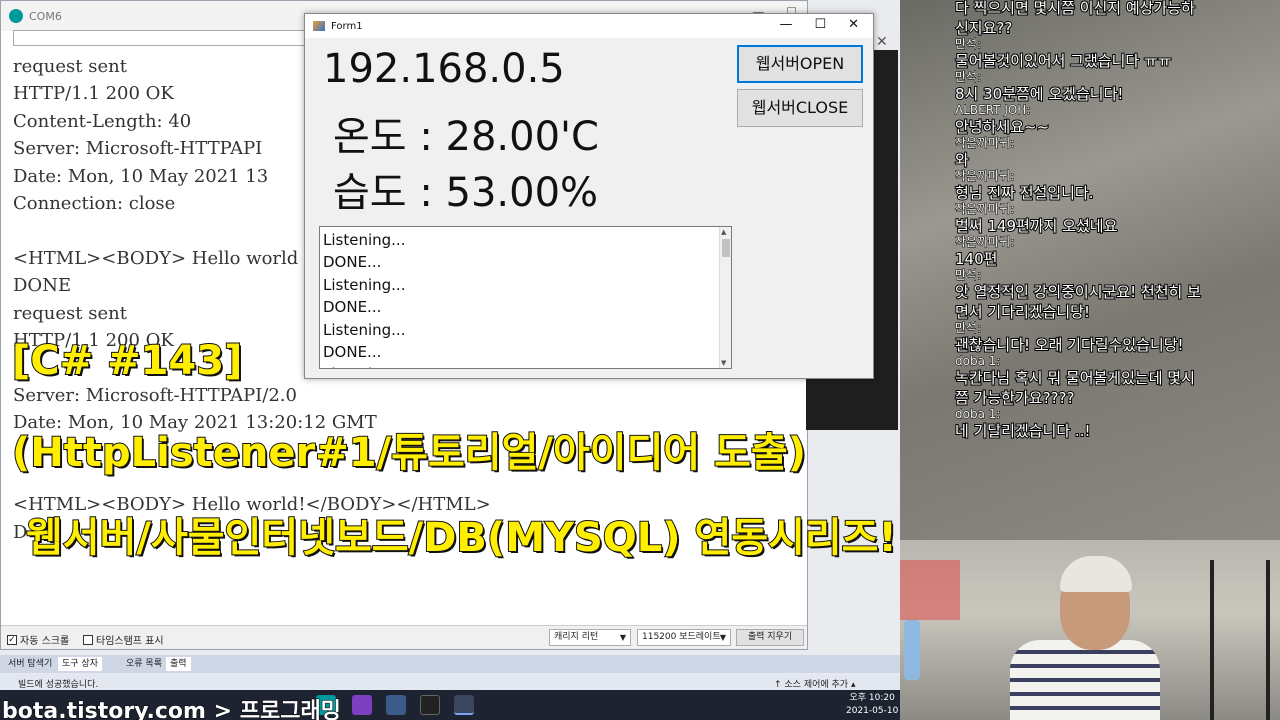 The image size is (1280, 720). I want to click on chat-message: 쯤 가능한가요????, so click(1115, 398).